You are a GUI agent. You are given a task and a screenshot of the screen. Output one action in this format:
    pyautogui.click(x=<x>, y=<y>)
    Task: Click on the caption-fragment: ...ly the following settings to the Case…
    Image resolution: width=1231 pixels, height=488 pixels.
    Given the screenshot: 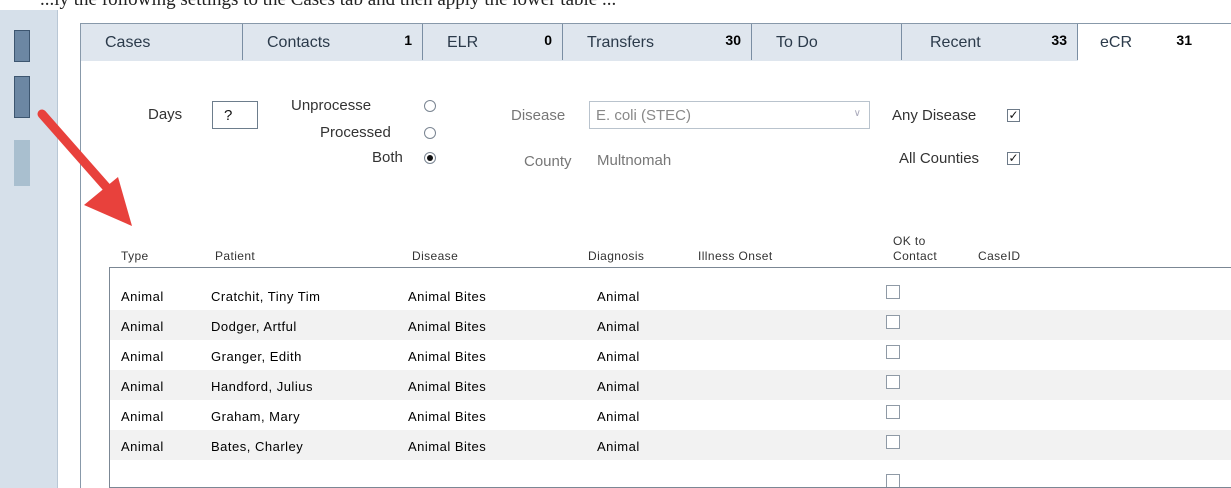 What is the action you would take?
    pyautogui.click(x=615, y=5)
    